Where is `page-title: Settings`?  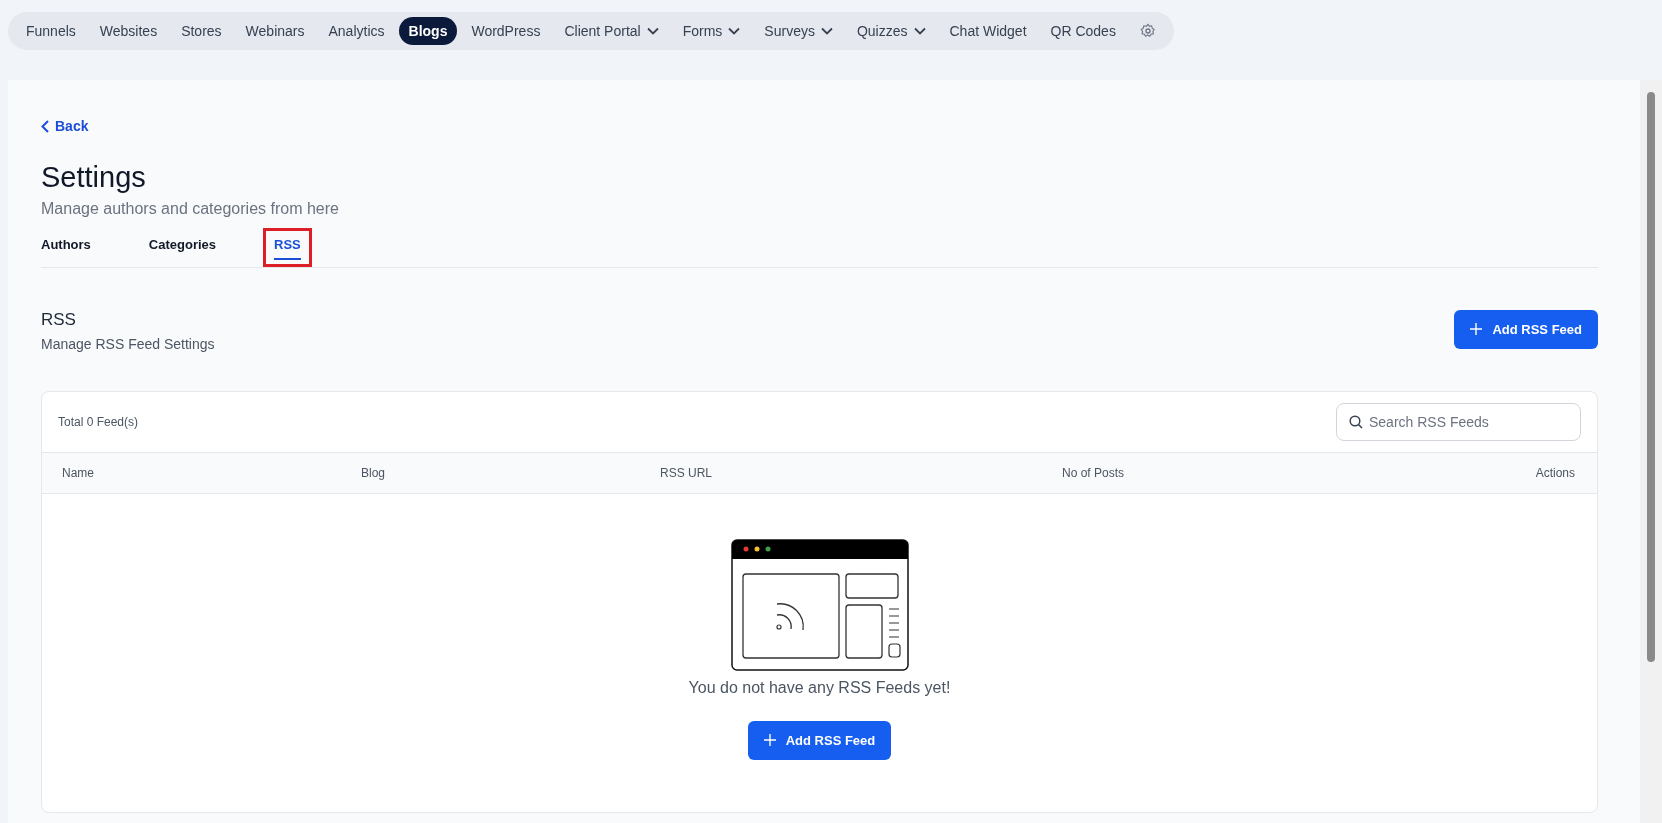
page-title: Settings is located at coordinates (94, 177).